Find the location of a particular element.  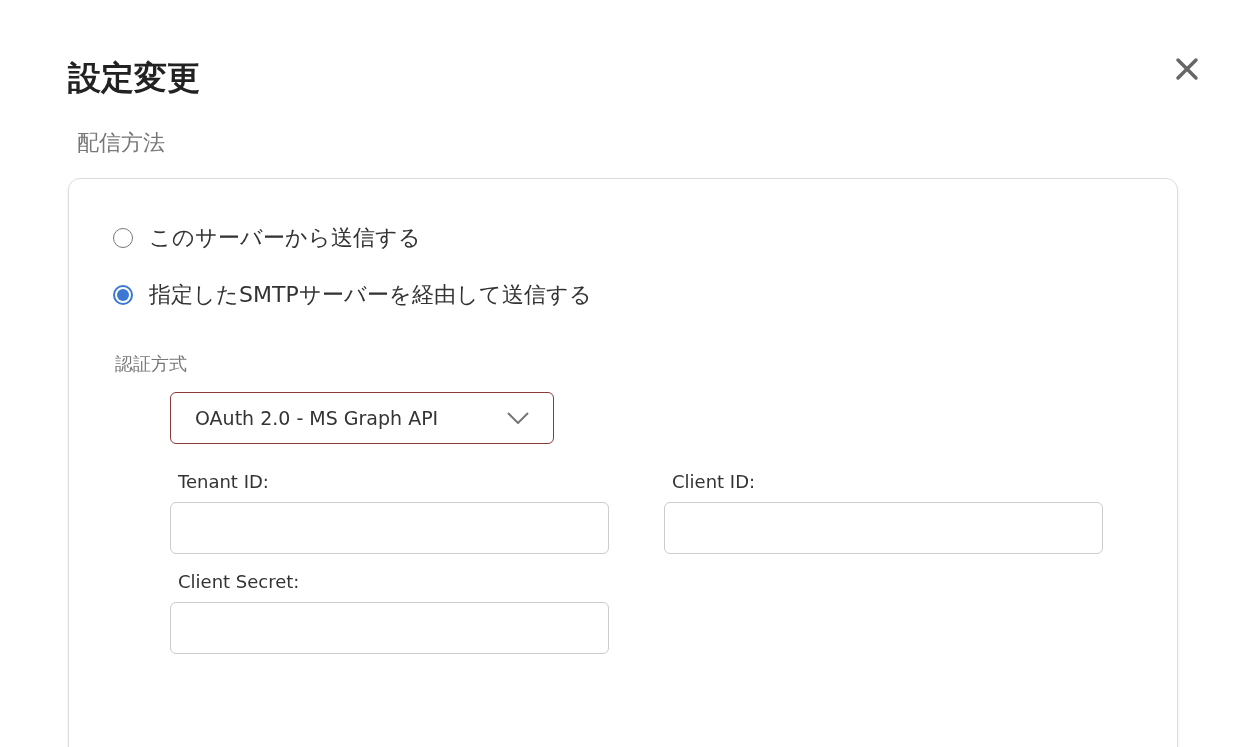

option-label: 指定したSMTPサーバーを経由して送信する is located at coordinates (370, 295).